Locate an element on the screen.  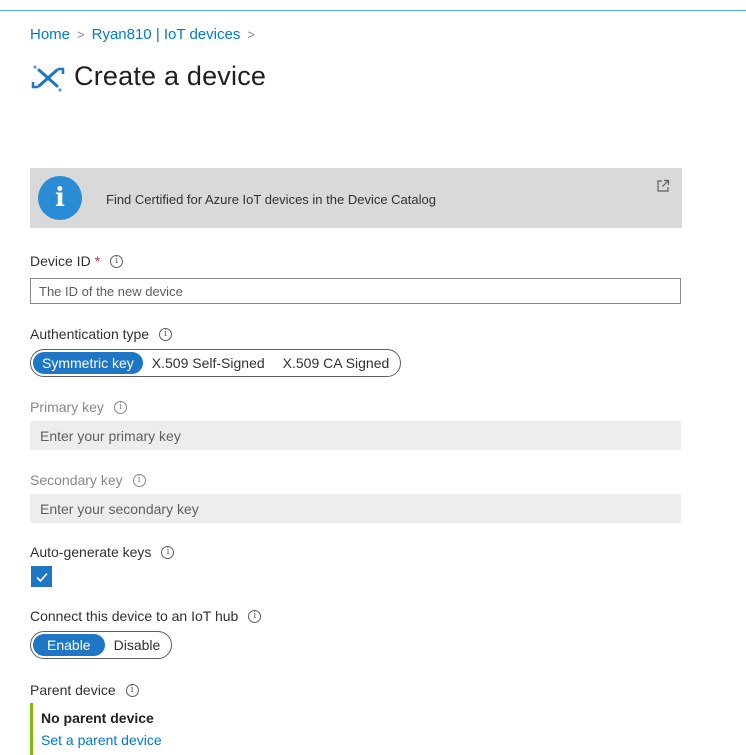
auth-type-label-text: Authentication type is located at coordinates (90, 334).